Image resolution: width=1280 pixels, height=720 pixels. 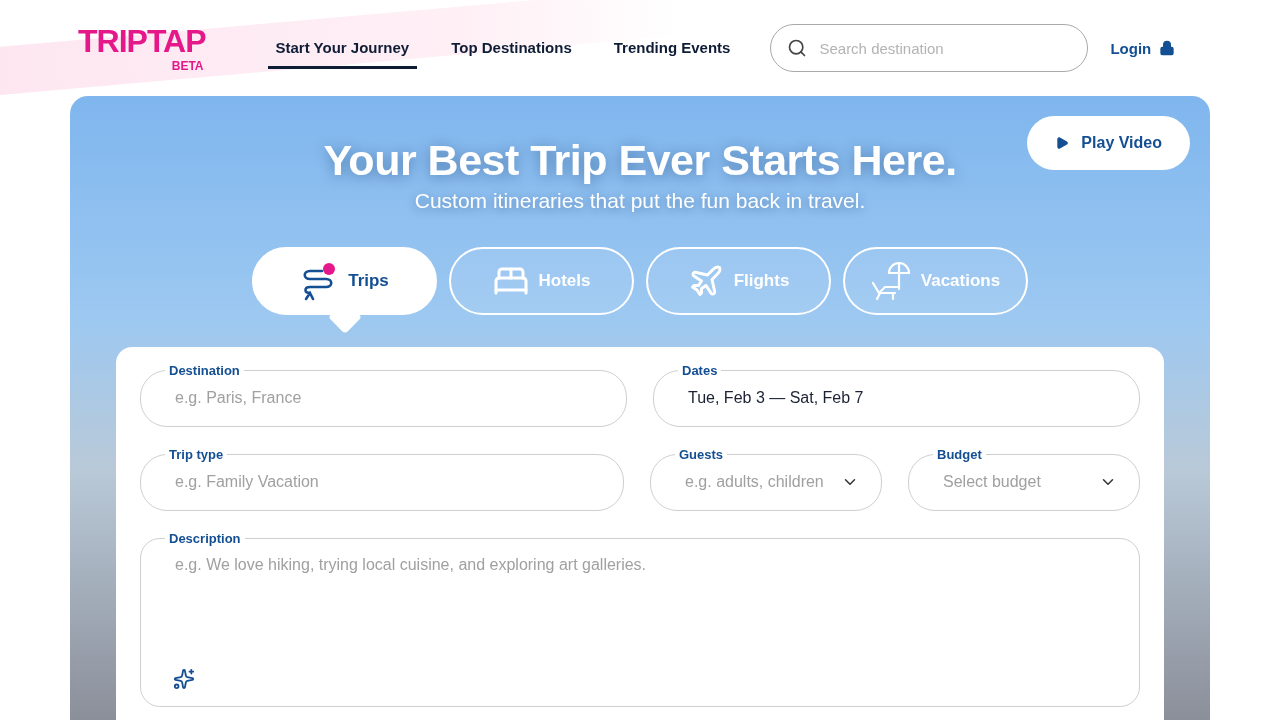 What do you see at coordinates (1143, 48) in the screenshot?
I see `login-link: Login` at bounding box center [1143, 48].